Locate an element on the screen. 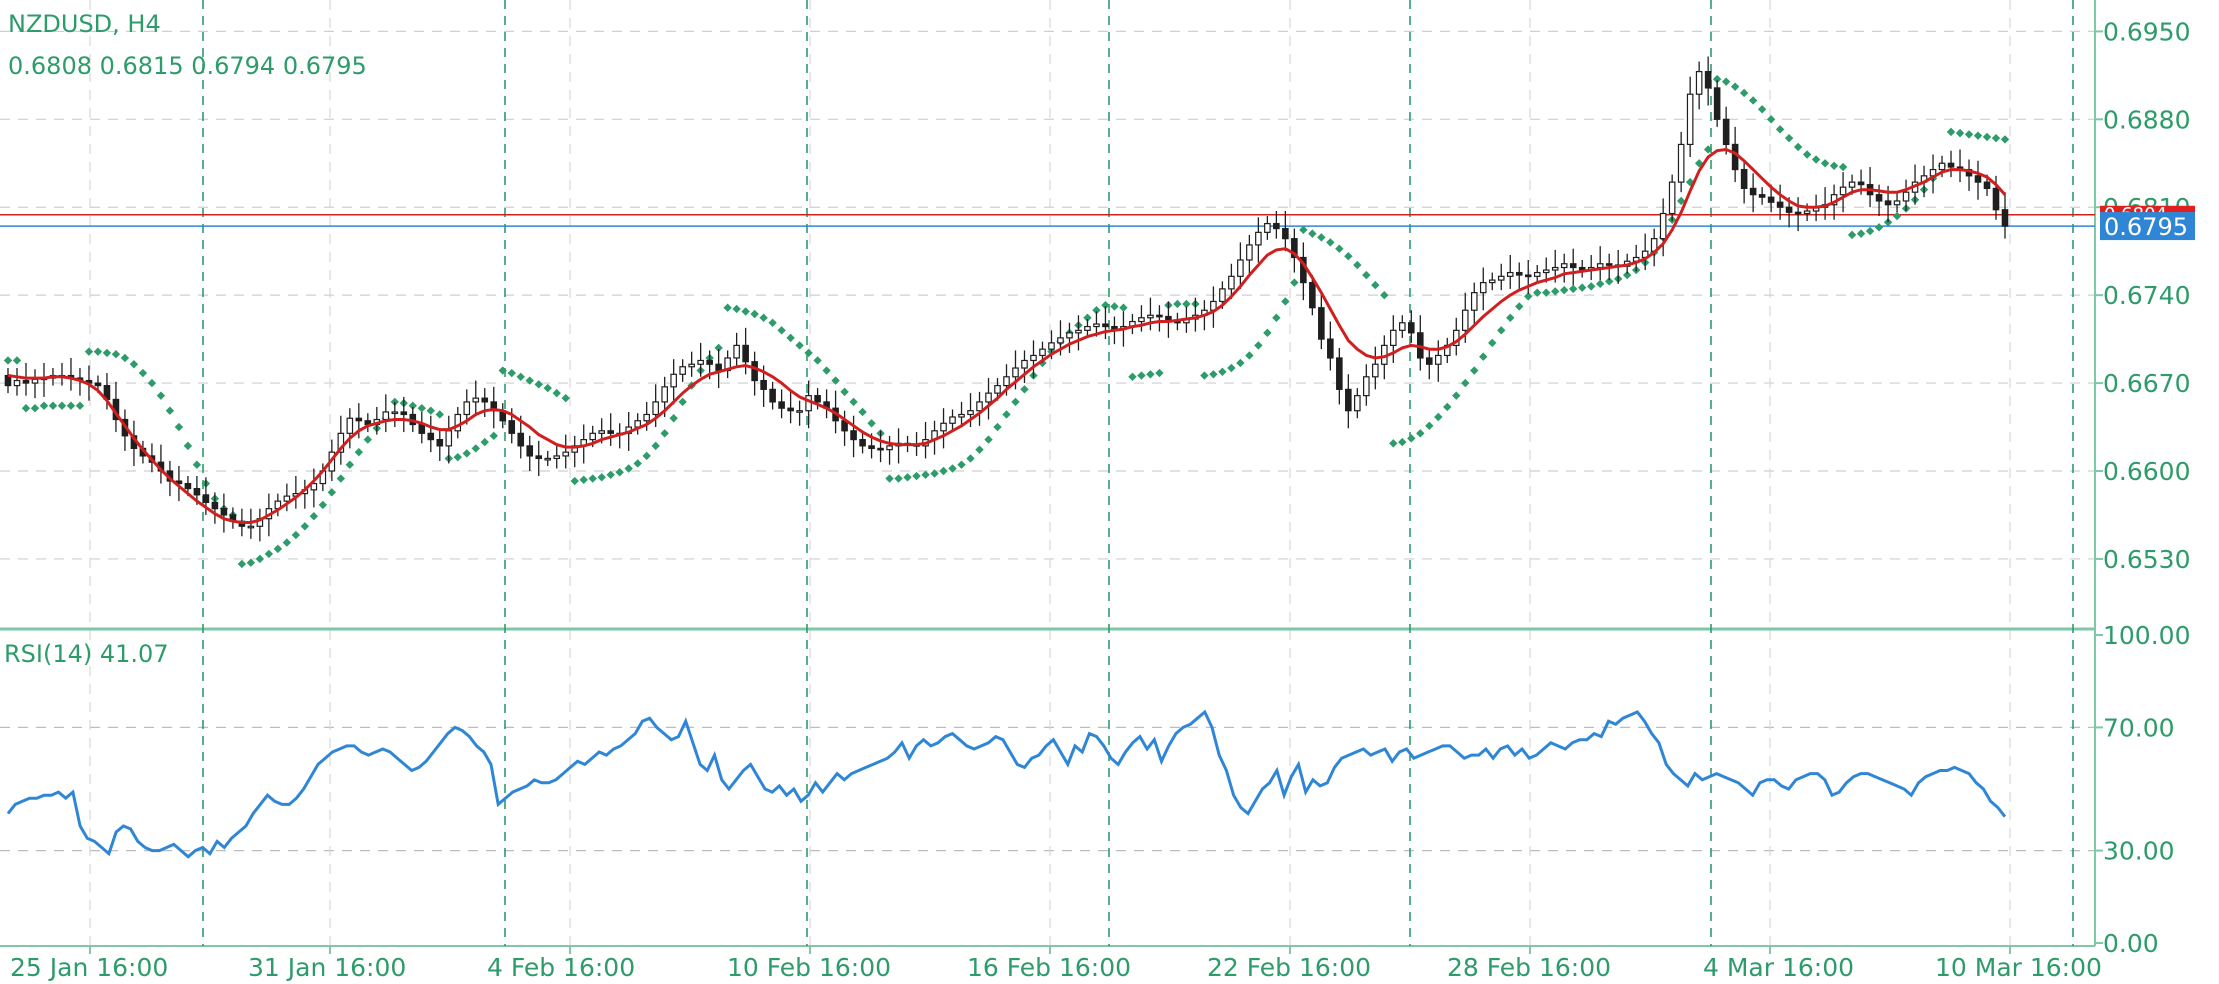  symbol-label: NZDUSD, H4 is located at coordinates (84, 24).